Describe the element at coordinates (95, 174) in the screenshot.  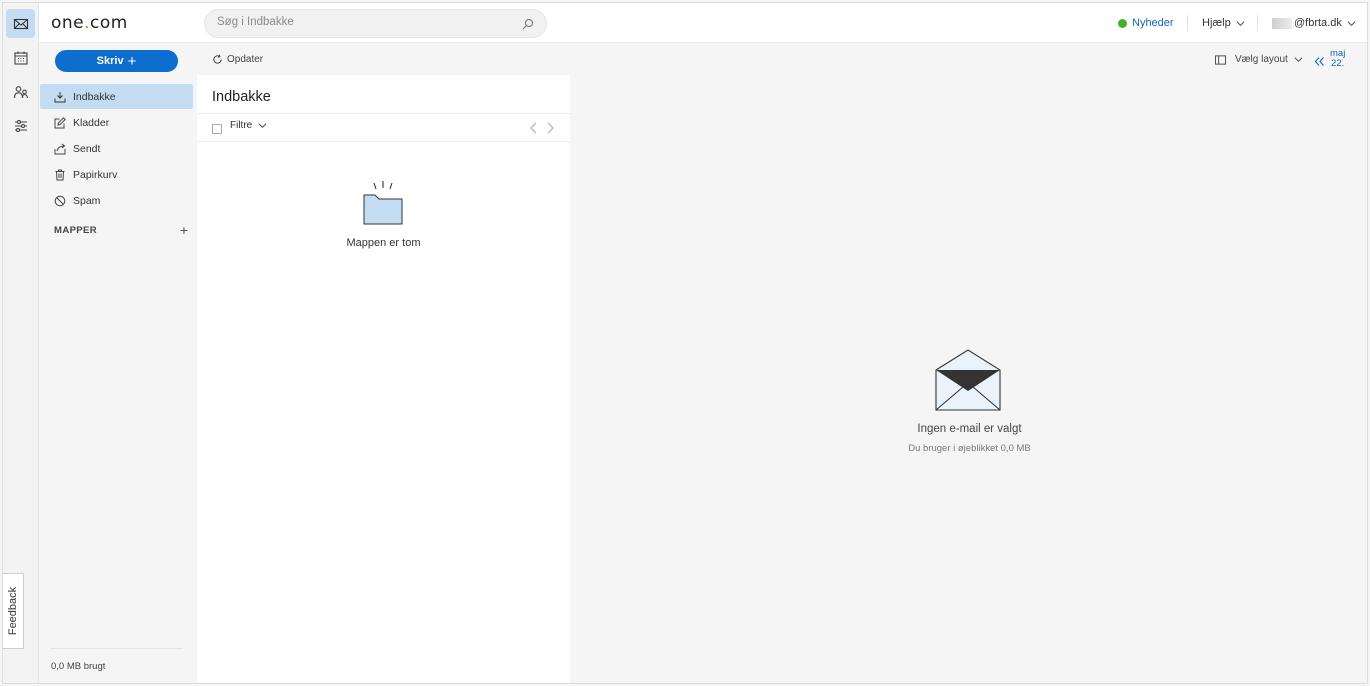
I see `sidebar-item-label: Papirkurv` at that location.